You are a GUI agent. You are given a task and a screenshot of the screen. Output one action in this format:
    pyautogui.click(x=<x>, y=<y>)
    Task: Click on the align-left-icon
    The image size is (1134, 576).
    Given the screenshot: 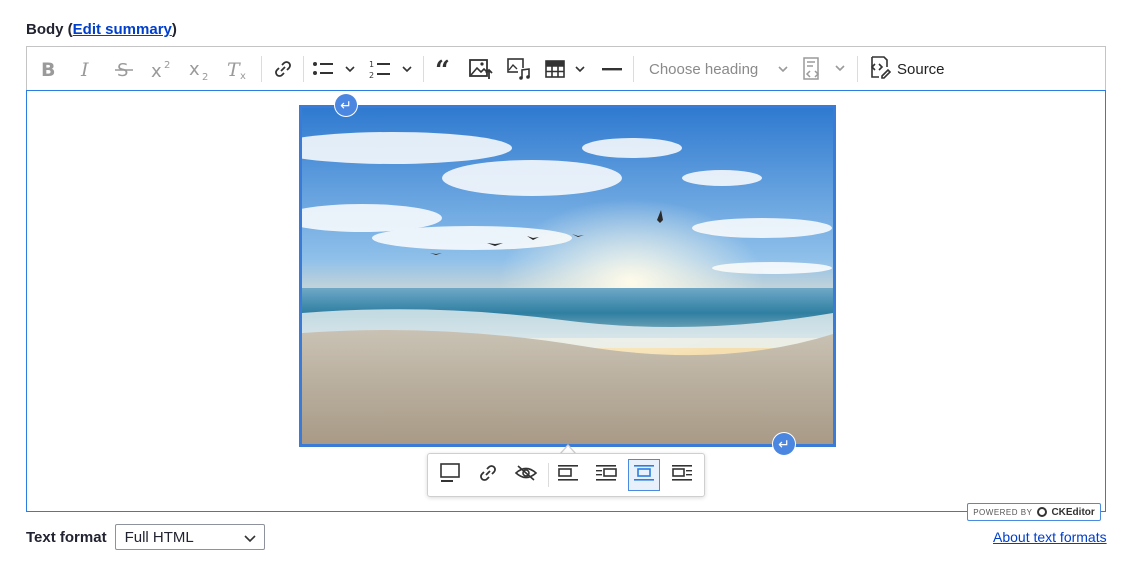 What is the action you would take?
    pyautogui.click(x=568, y=475)
    